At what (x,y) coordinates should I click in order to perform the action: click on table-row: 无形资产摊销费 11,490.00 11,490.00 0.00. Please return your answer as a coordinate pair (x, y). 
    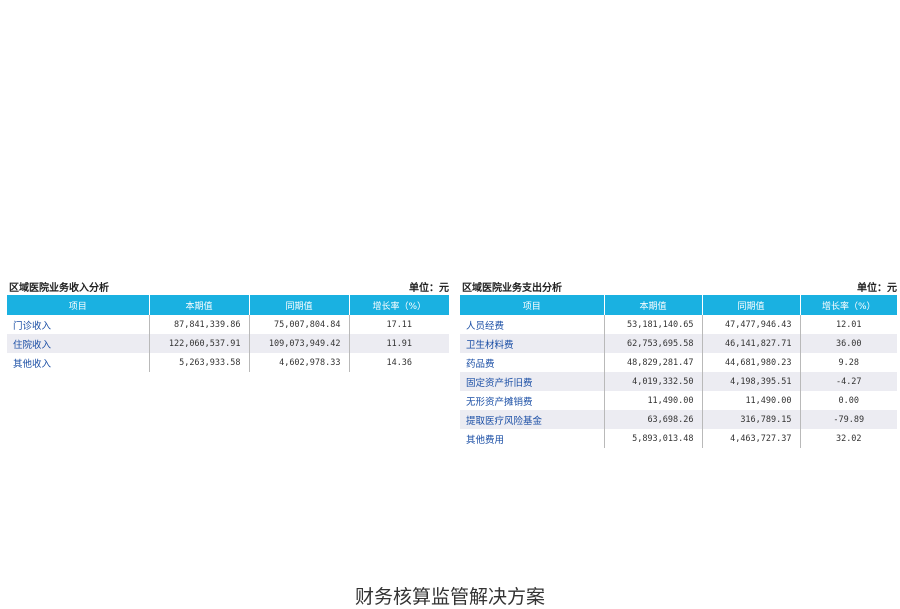
    Looking at the image, I should click on (678, 400).